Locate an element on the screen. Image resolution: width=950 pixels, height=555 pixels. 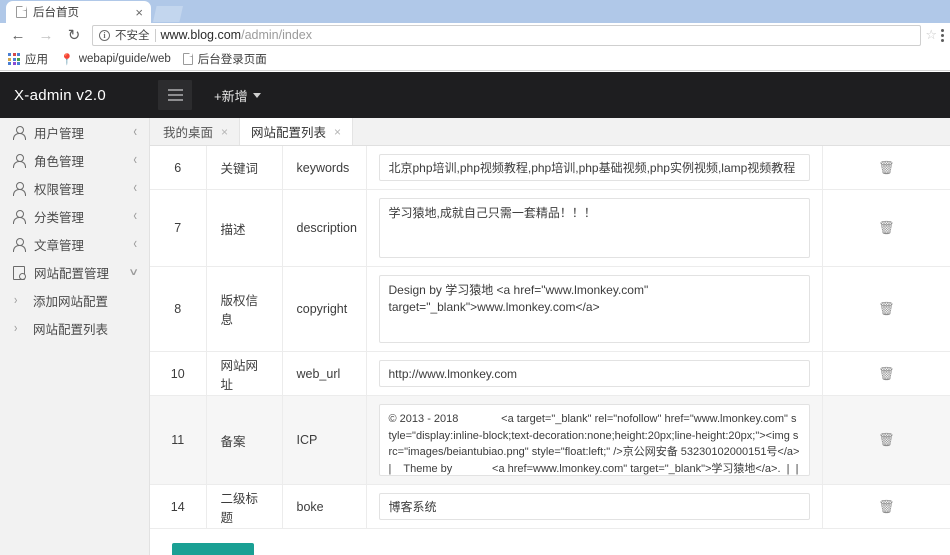
new-tab-button is located at coordinates (168, 14).